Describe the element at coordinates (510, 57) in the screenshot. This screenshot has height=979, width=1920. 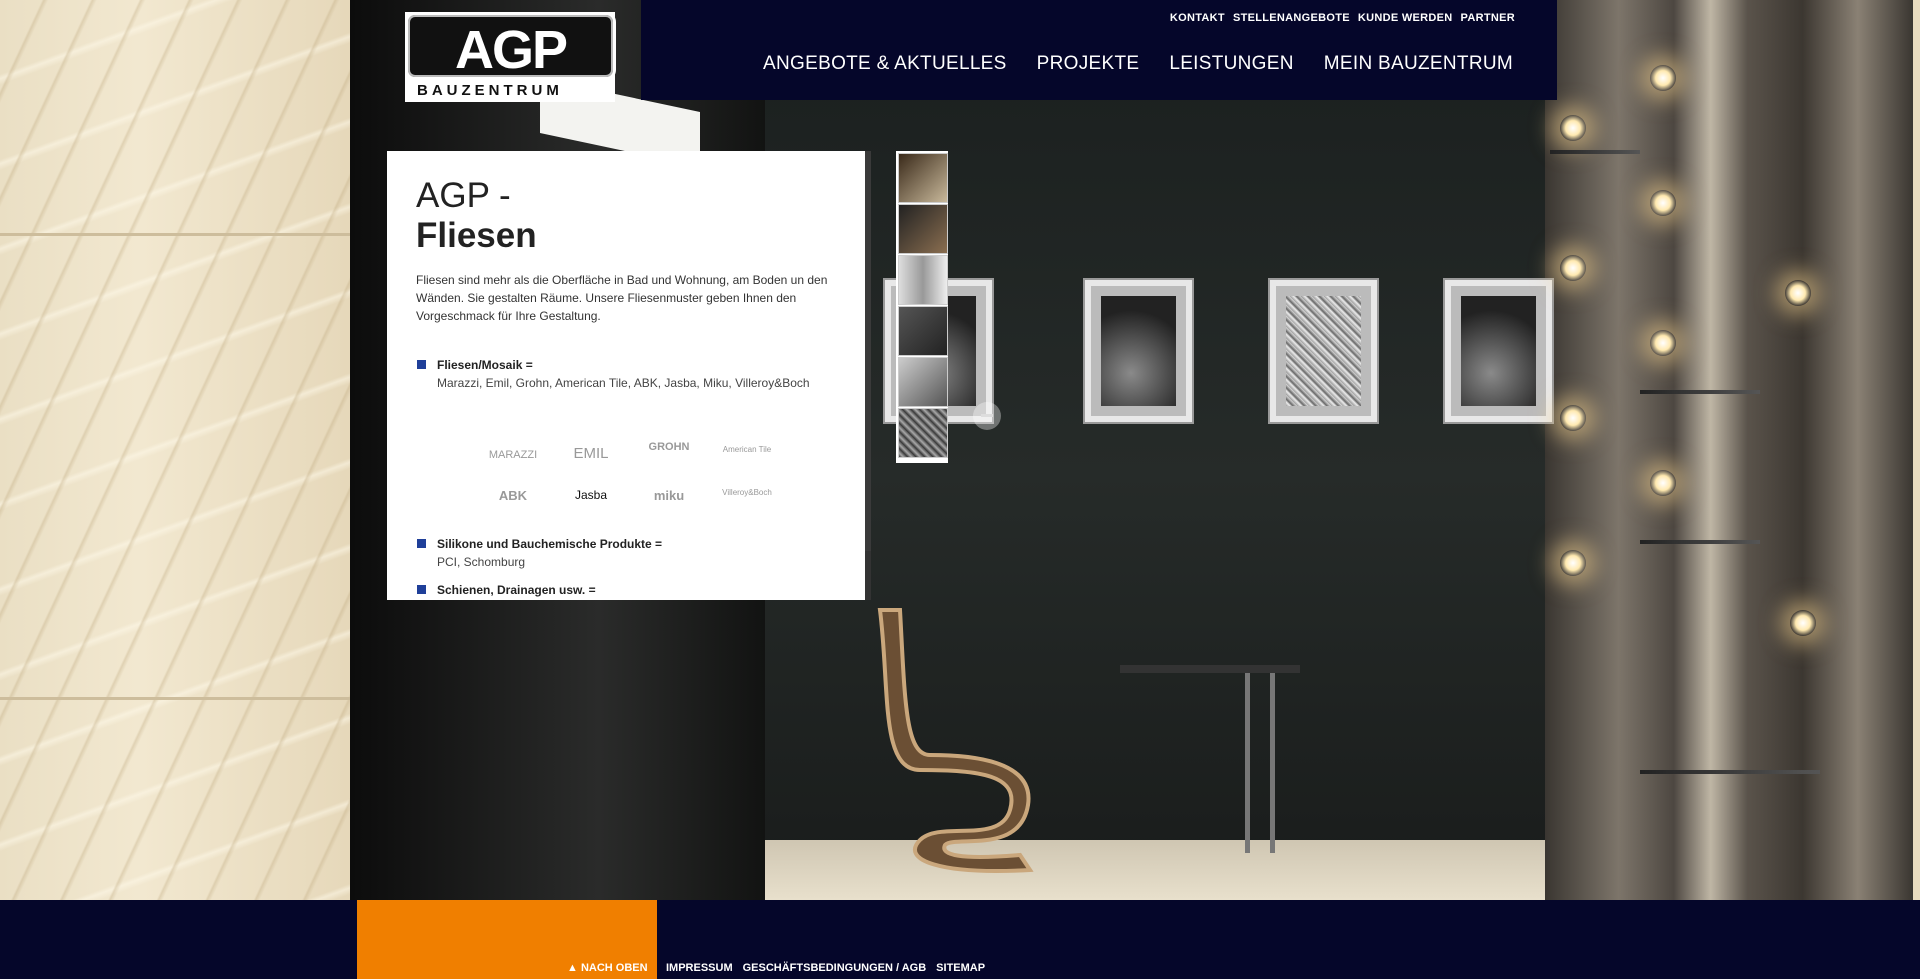
I see `logo: AGP BAUZENTRUM` at that location.